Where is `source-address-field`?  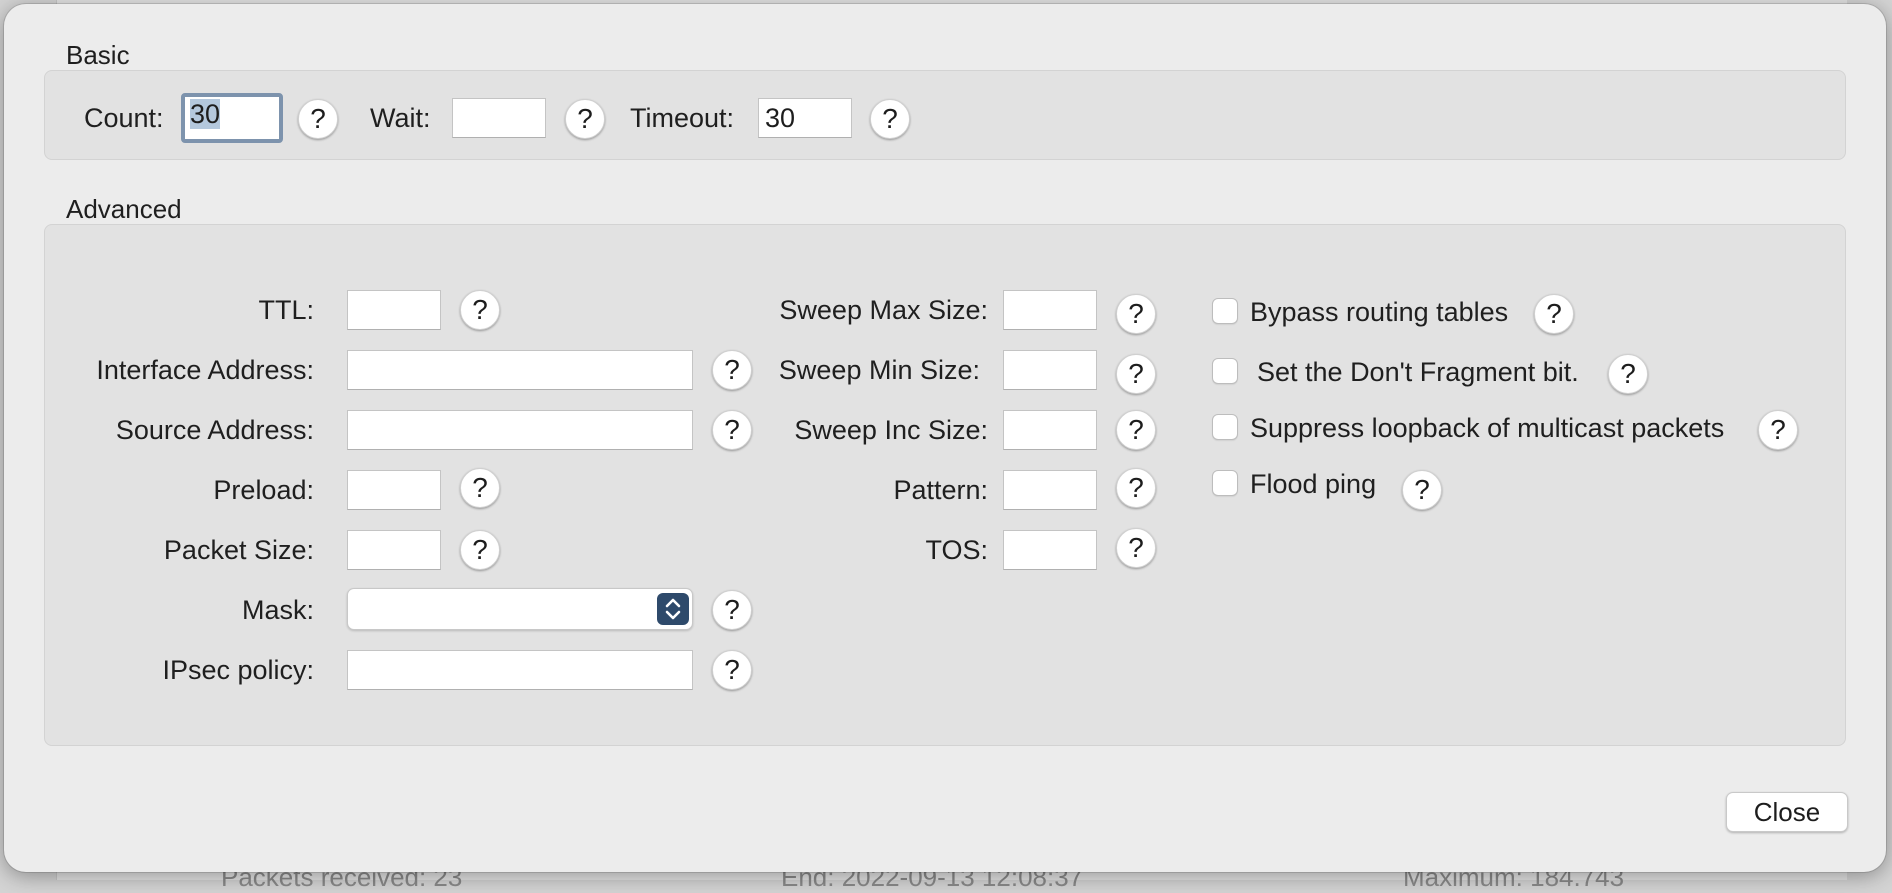 source-address-field is located at coordinates (520, 430).